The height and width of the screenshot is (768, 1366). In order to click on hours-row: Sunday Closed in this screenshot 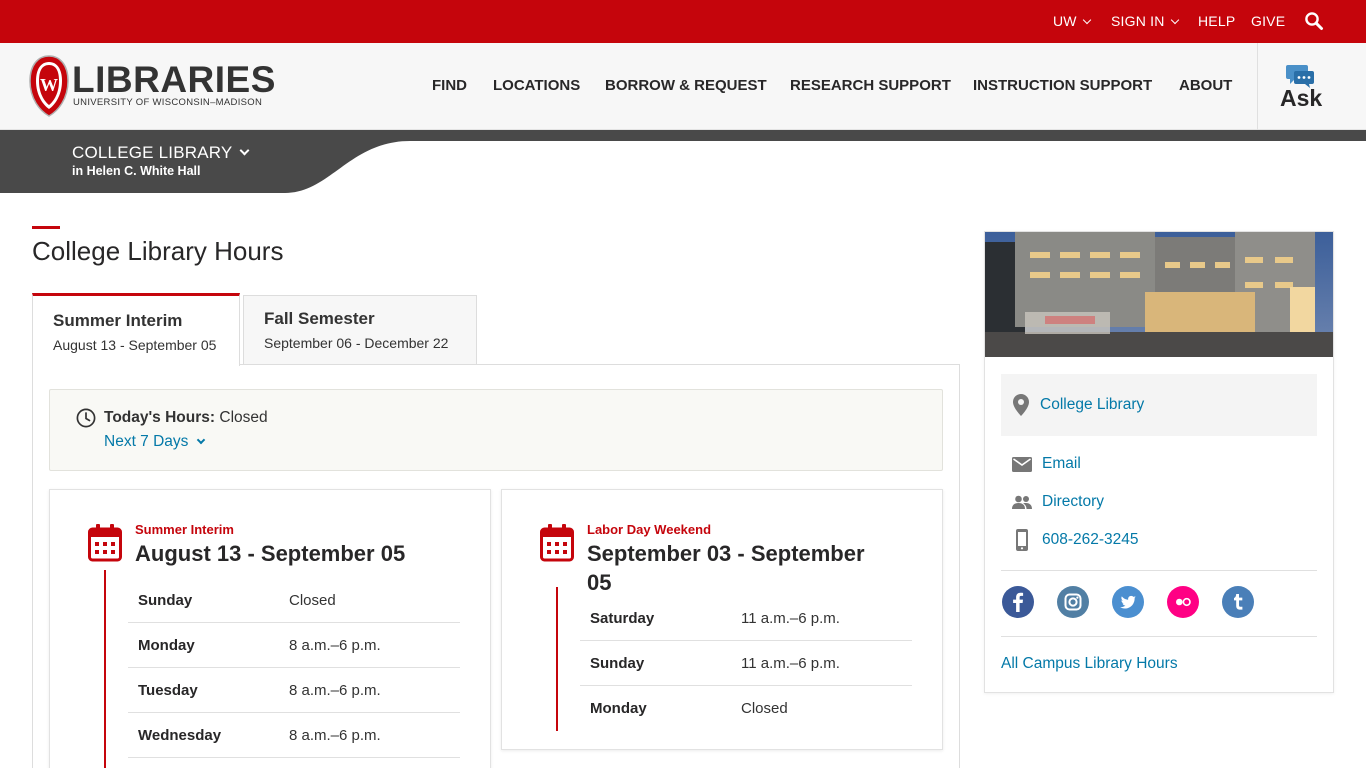, I will do `click(294, 600)`.